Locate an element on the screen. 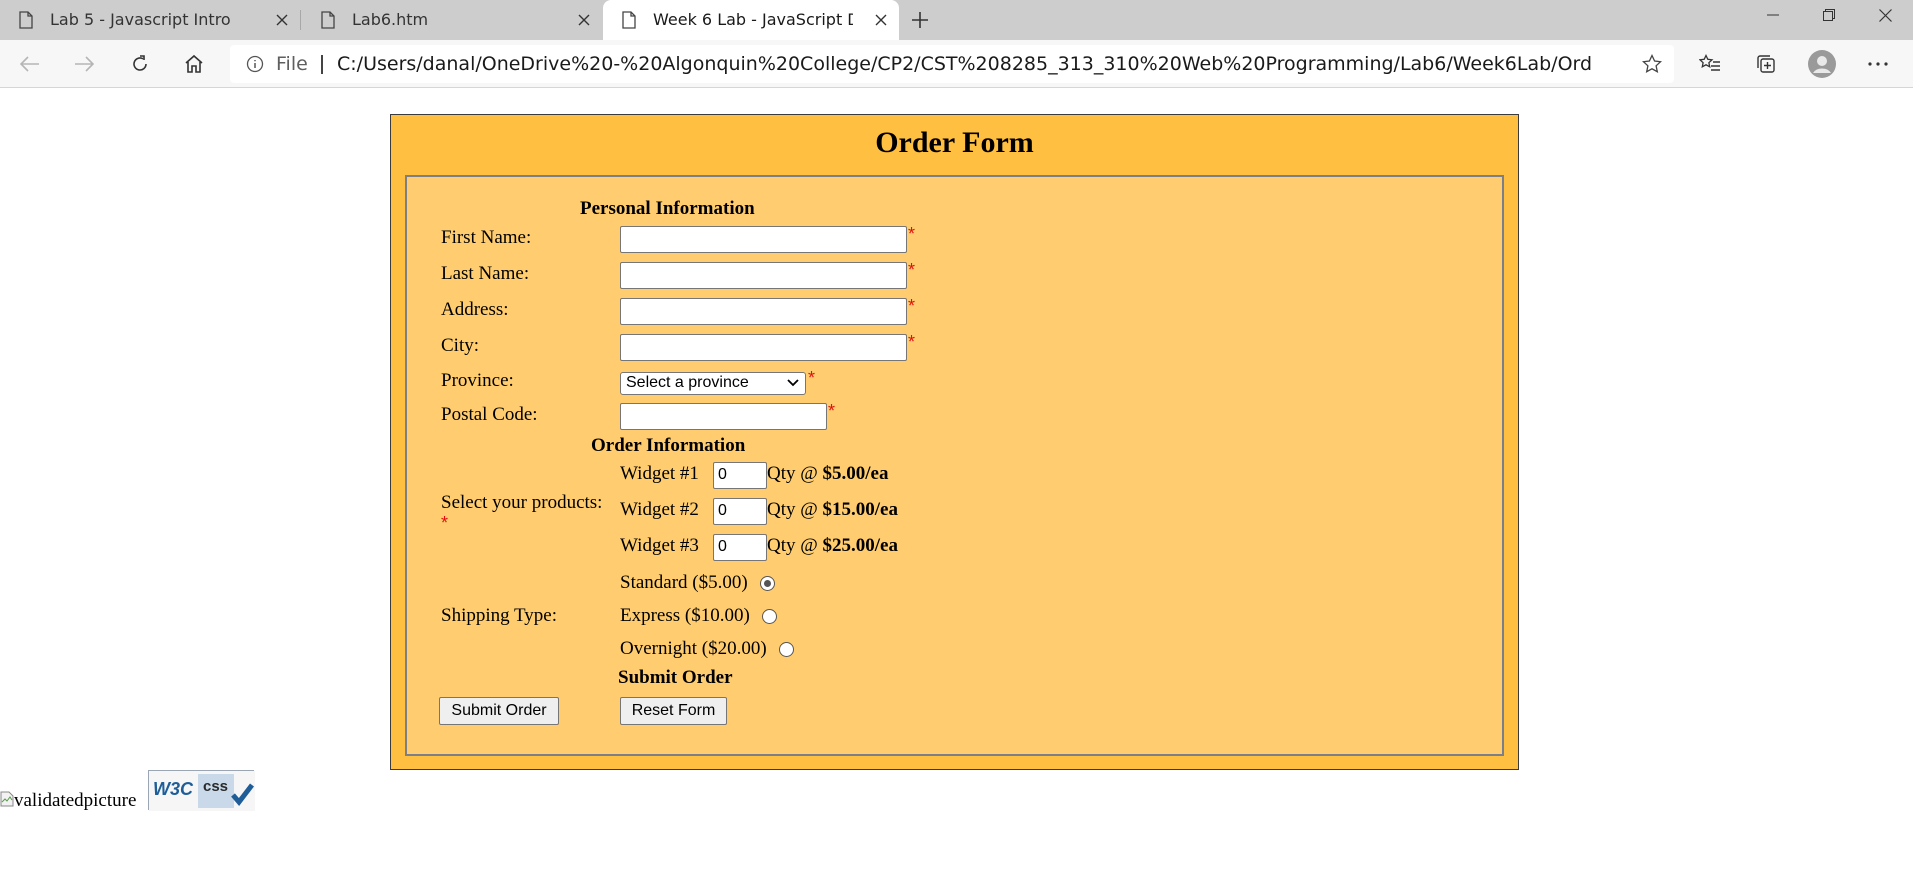  province-select: Select a province is located at coordinates (713, 383).